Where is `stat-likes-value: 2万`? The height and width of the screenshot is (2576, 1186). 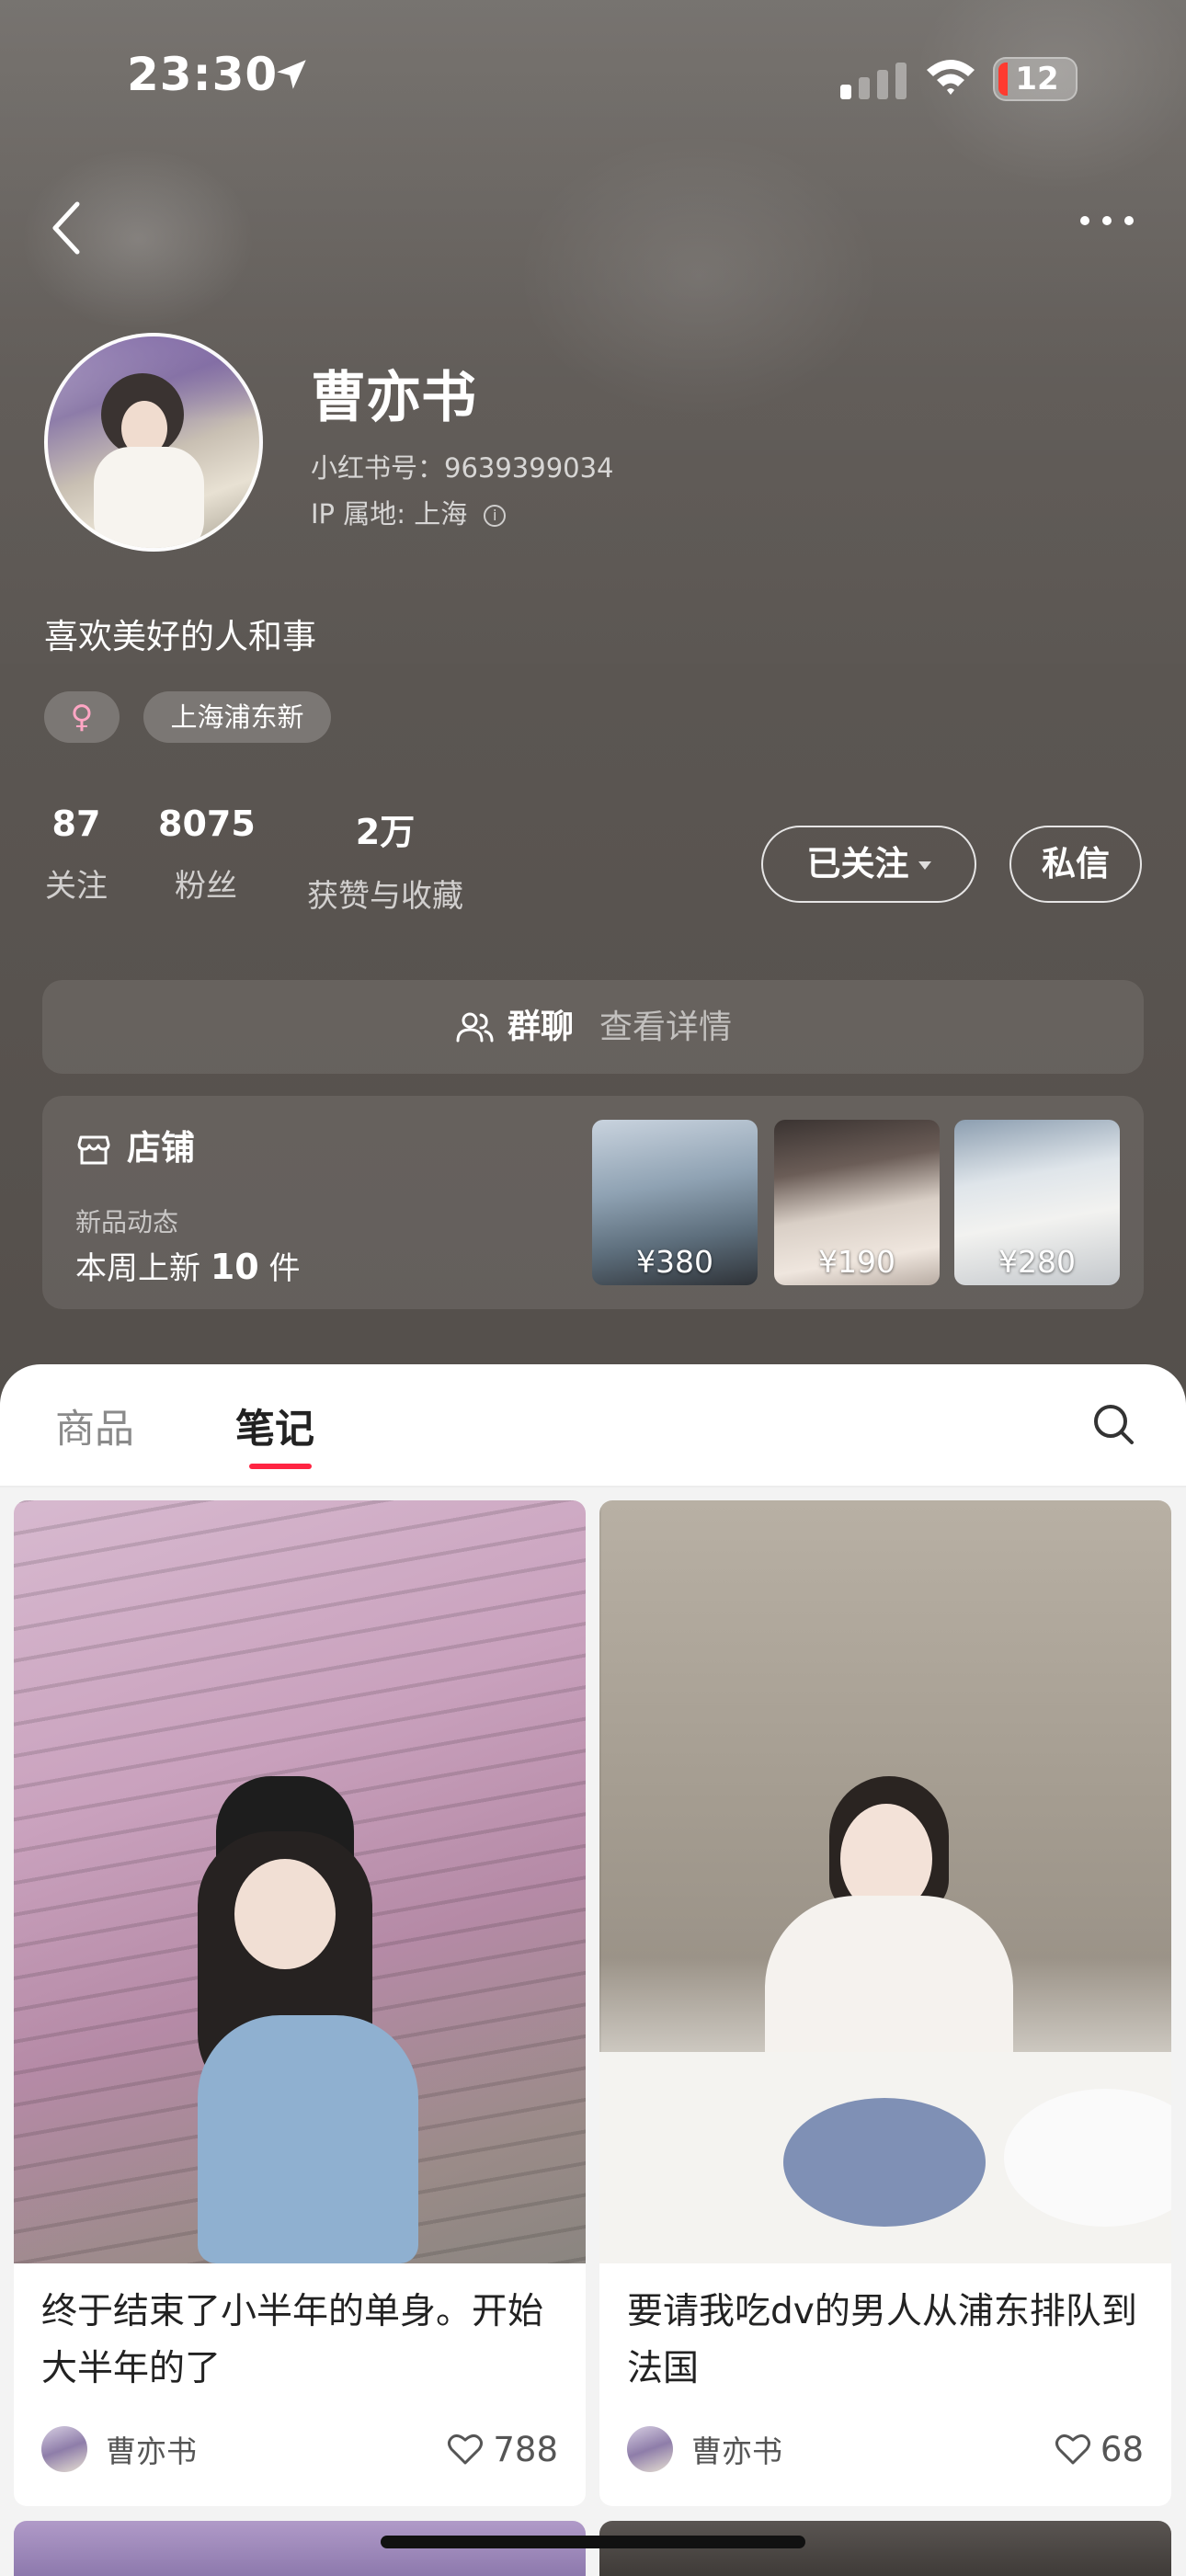 stat-likes-value: 2万 is located at coordinates (385, 832).